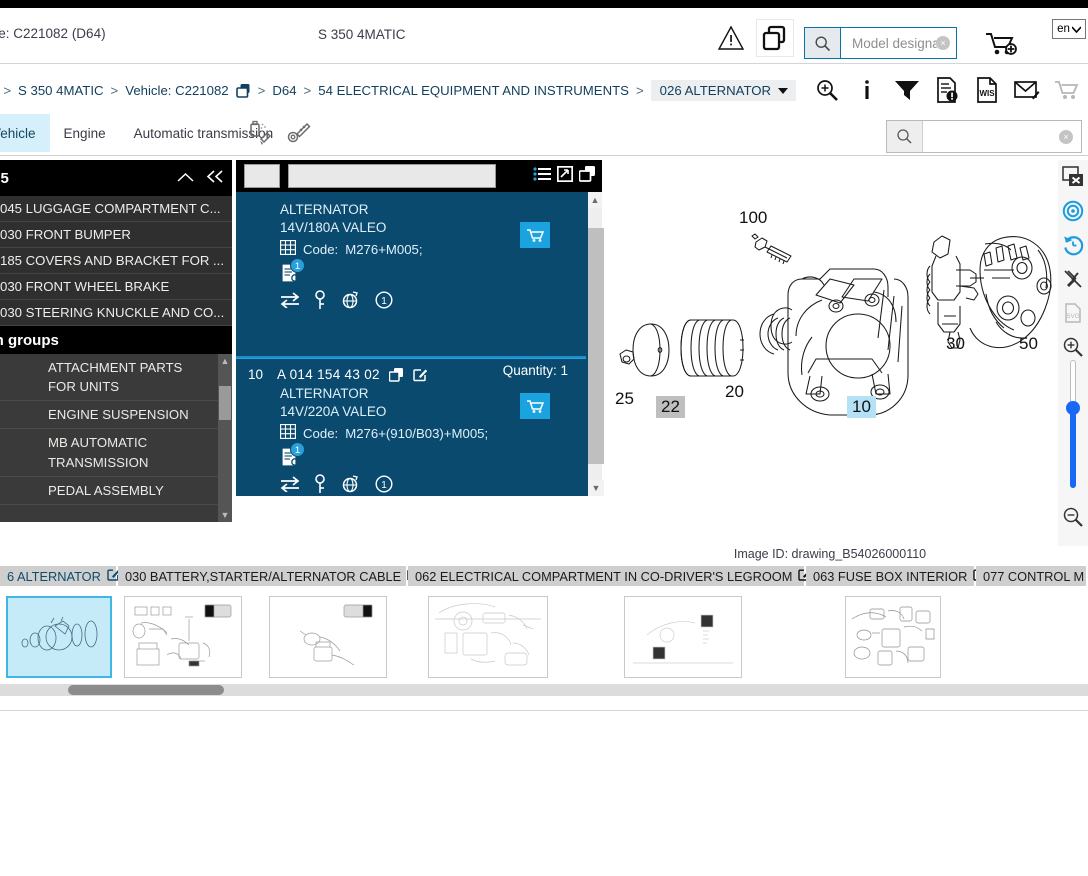 This screenshot has height=876, width=1088. Describe the element at coordinates (1067, 90) in the screenshot. I see `cart-icon` at that location.